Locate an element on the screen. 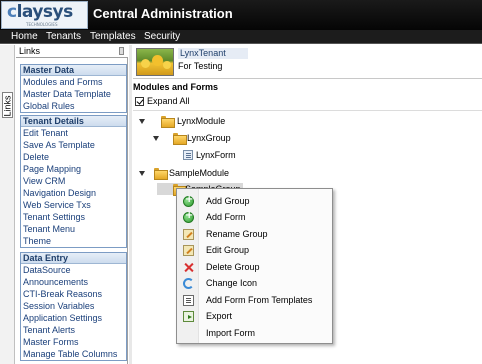  link-session-variables: Session Variables is located at coordinates (73, 306).